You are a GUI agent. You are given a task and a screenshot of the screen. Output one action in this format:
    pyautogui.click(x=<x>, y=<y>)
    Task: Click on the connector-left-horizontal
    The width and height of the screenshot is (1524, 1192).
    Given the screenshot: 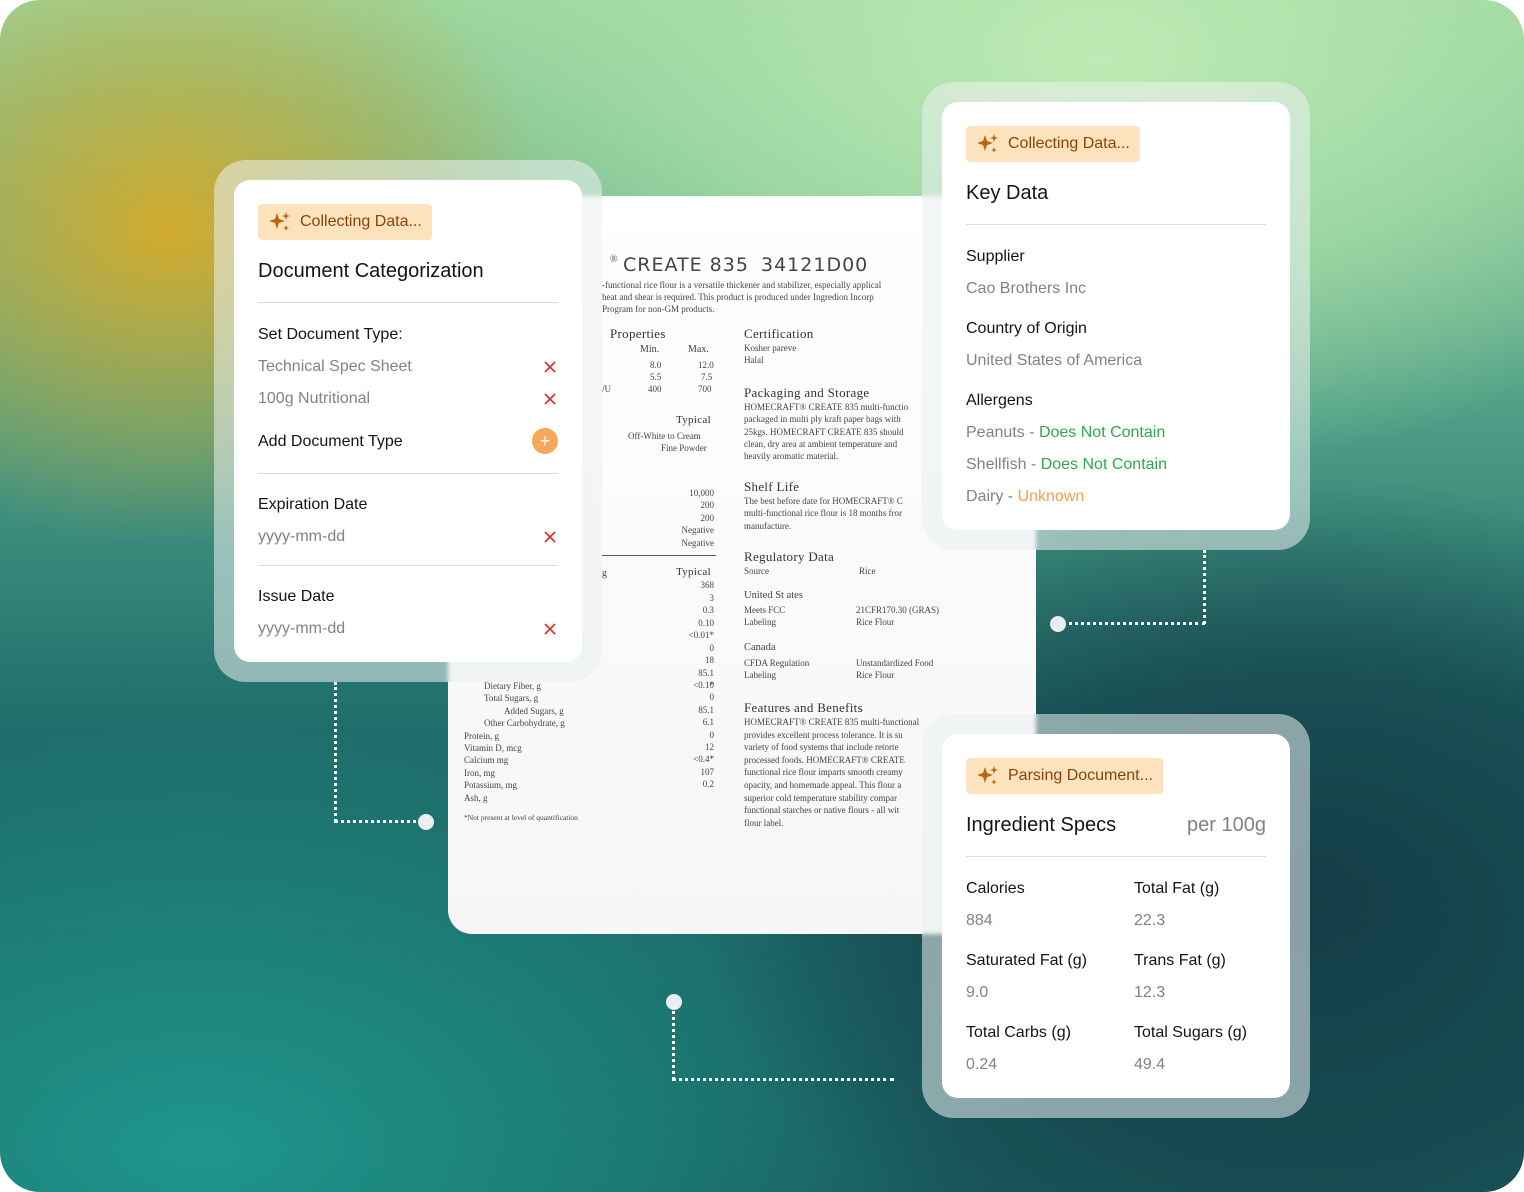 What is the action you would take?
    pyautogui.click(x=379, y=821)
    